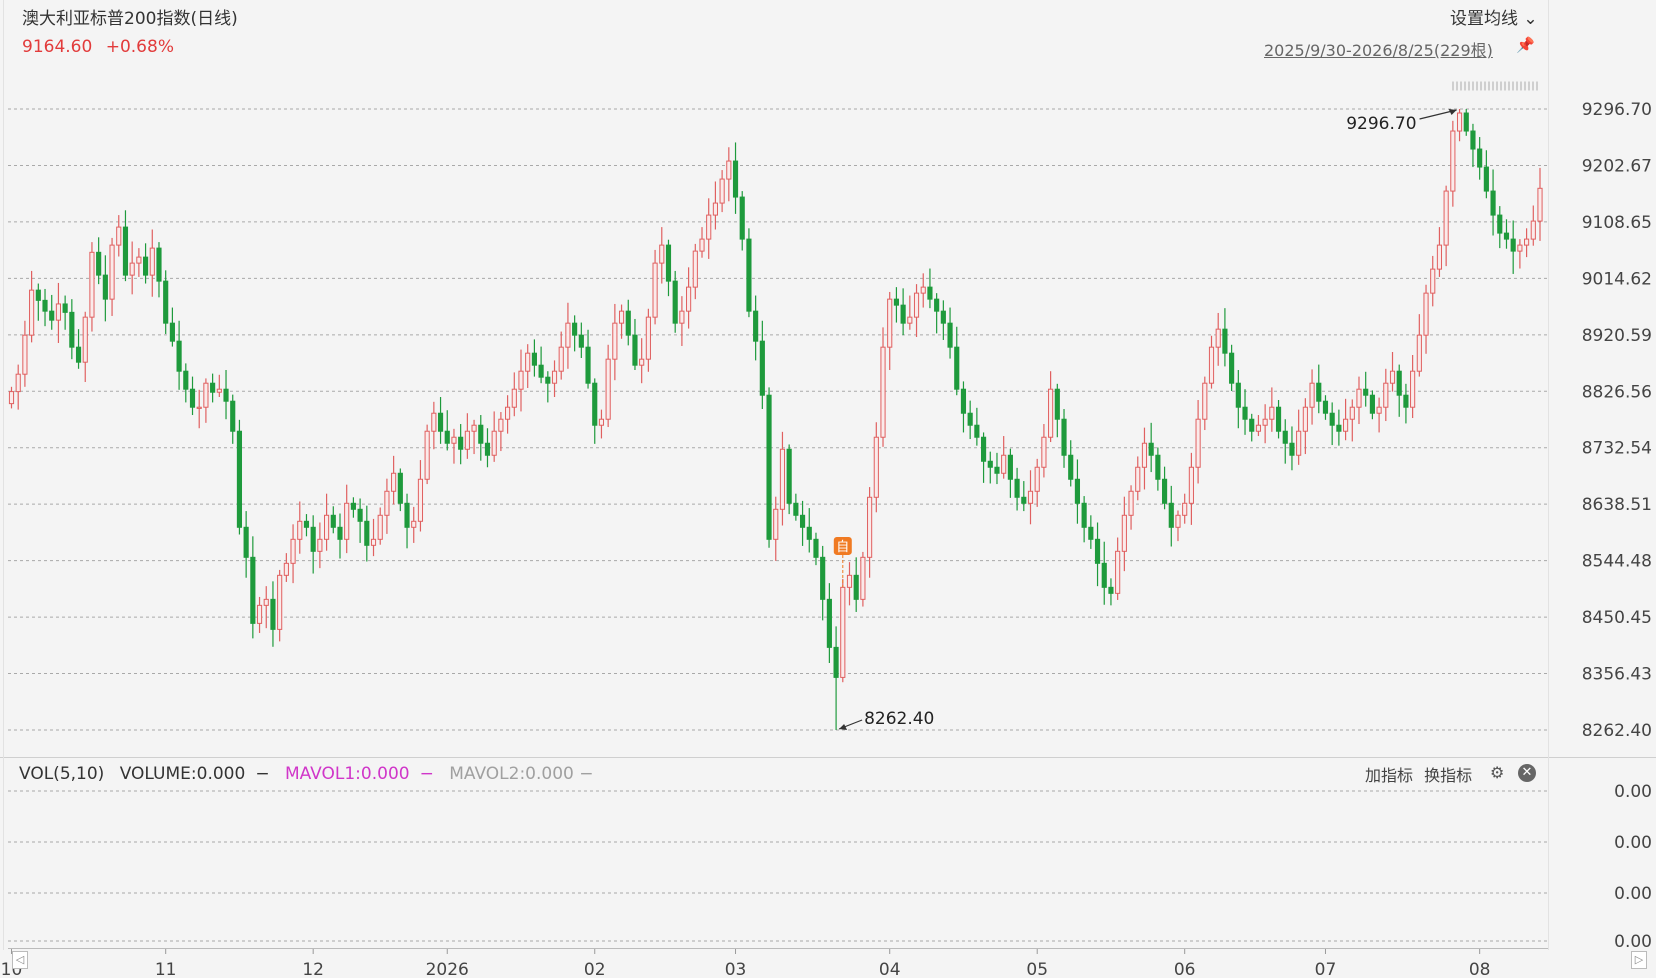 The height and width of the screenshot is (978, 1656). Describe the element at coordinates (1326, 969) in the screenshot. I see `time-tick-label: 07` at that location.